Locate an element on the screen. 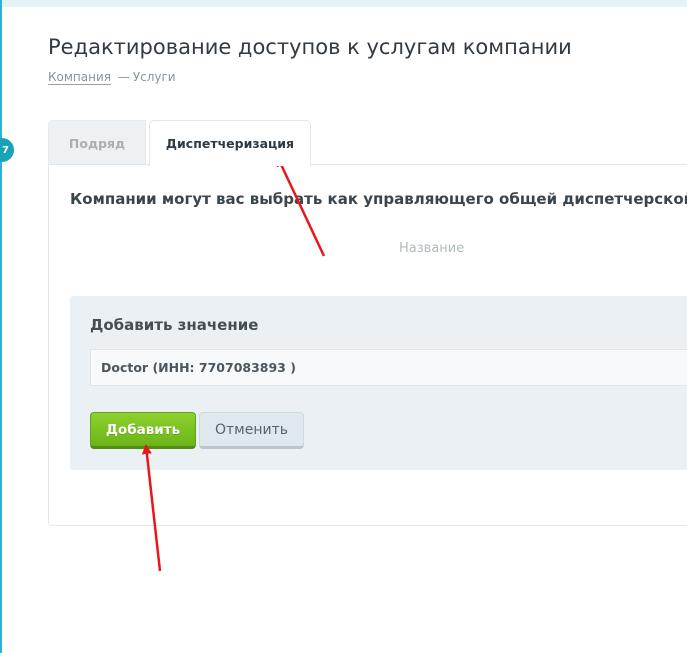 The image size is (687, 653). left-accent-line is located at coordinates (1, 326).